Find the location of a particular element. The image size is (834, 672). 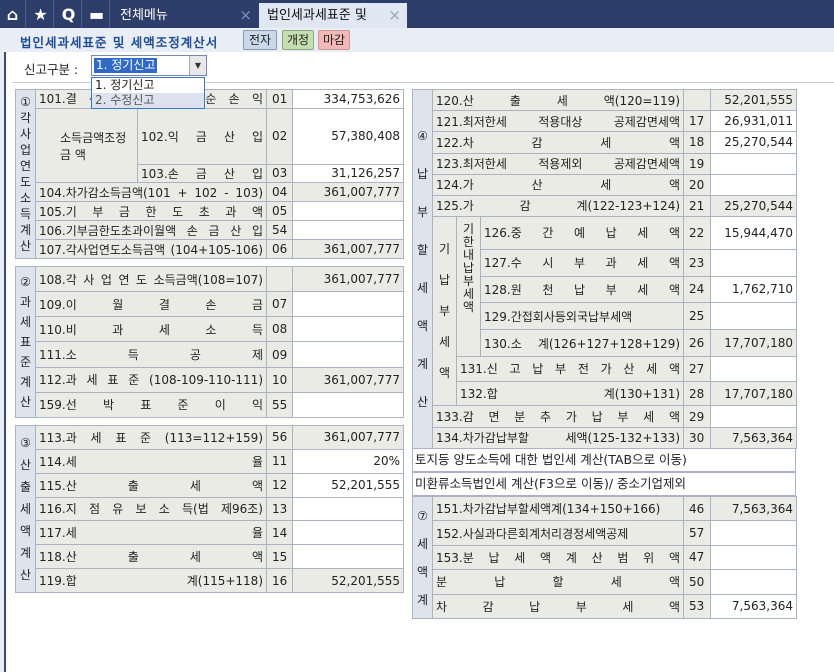

amount-field: 1,762,710 is located at coordinates (754, 289).